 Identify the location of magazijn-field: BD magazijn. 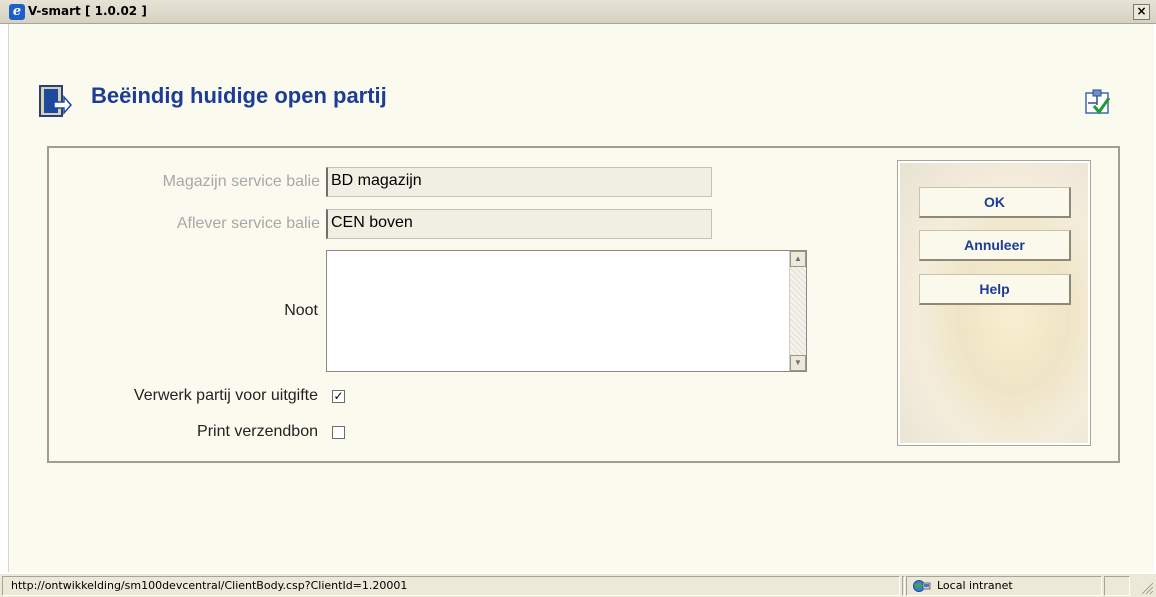
(519, 182).